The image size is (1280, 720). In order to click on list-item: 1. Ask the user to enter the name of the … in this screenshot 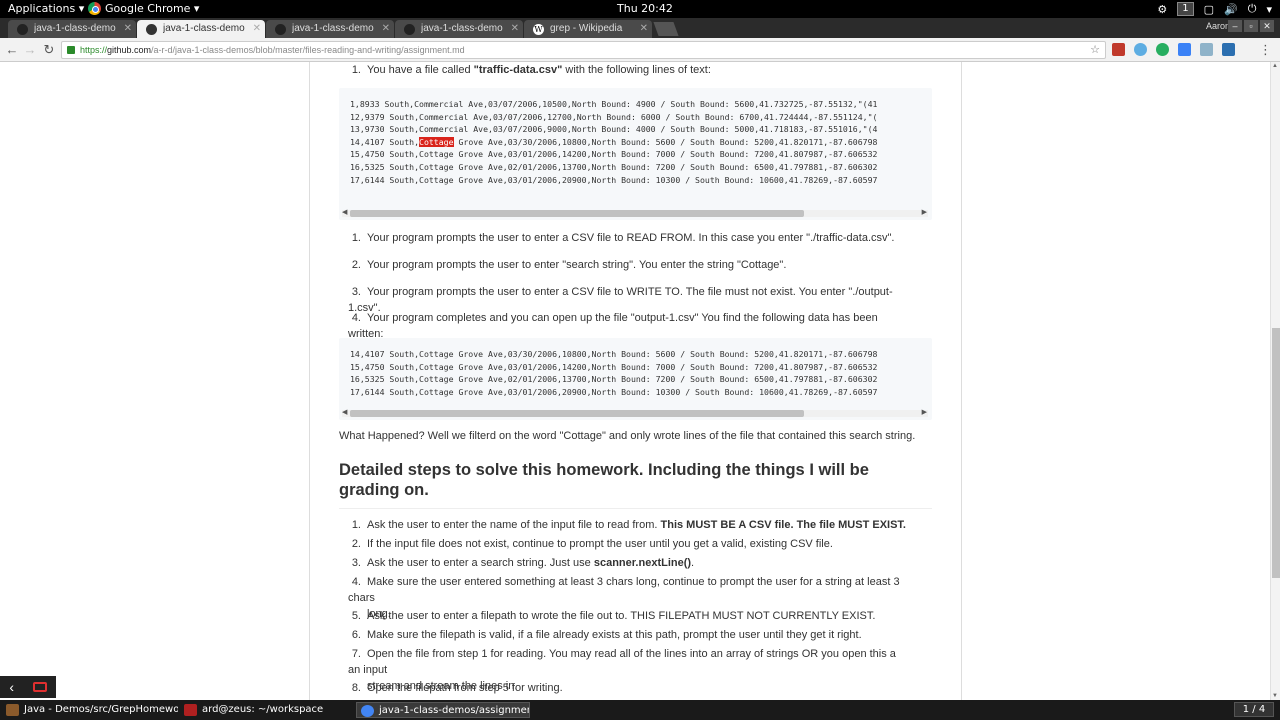, I will do `click(628, 525)`.